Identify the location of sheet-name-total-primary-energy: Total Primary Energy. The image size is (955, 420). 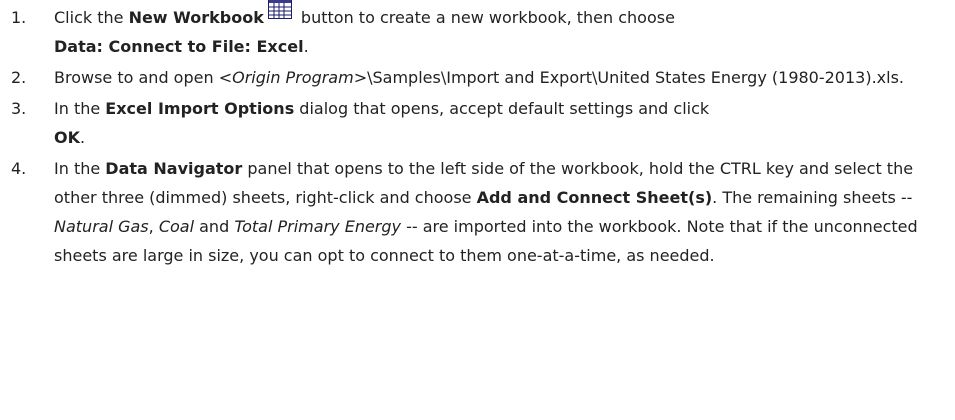
(317, 226).